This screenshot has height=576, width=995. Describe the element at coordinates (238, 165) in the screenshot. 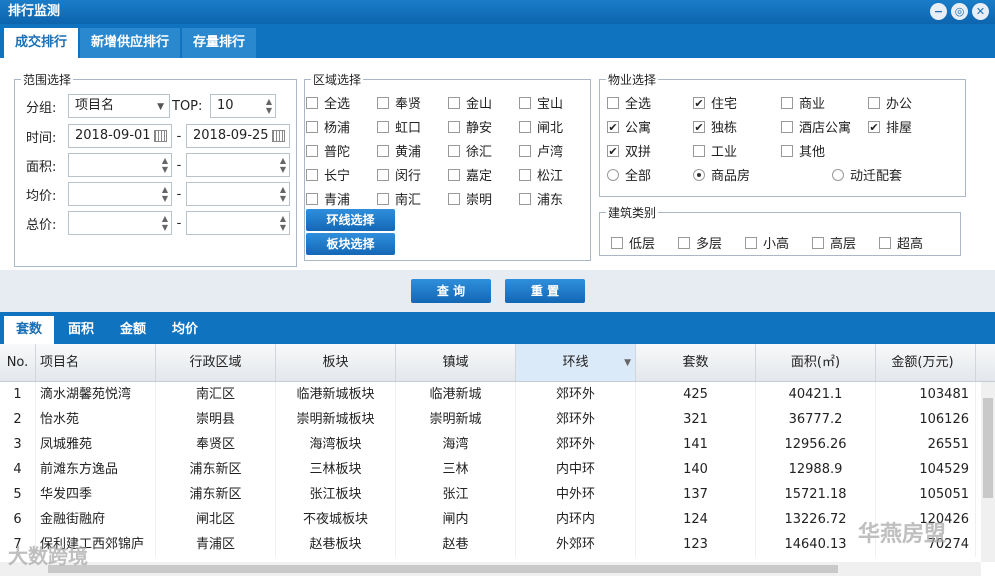

I see `area-max-stepper: ▲ ▼` at that location.